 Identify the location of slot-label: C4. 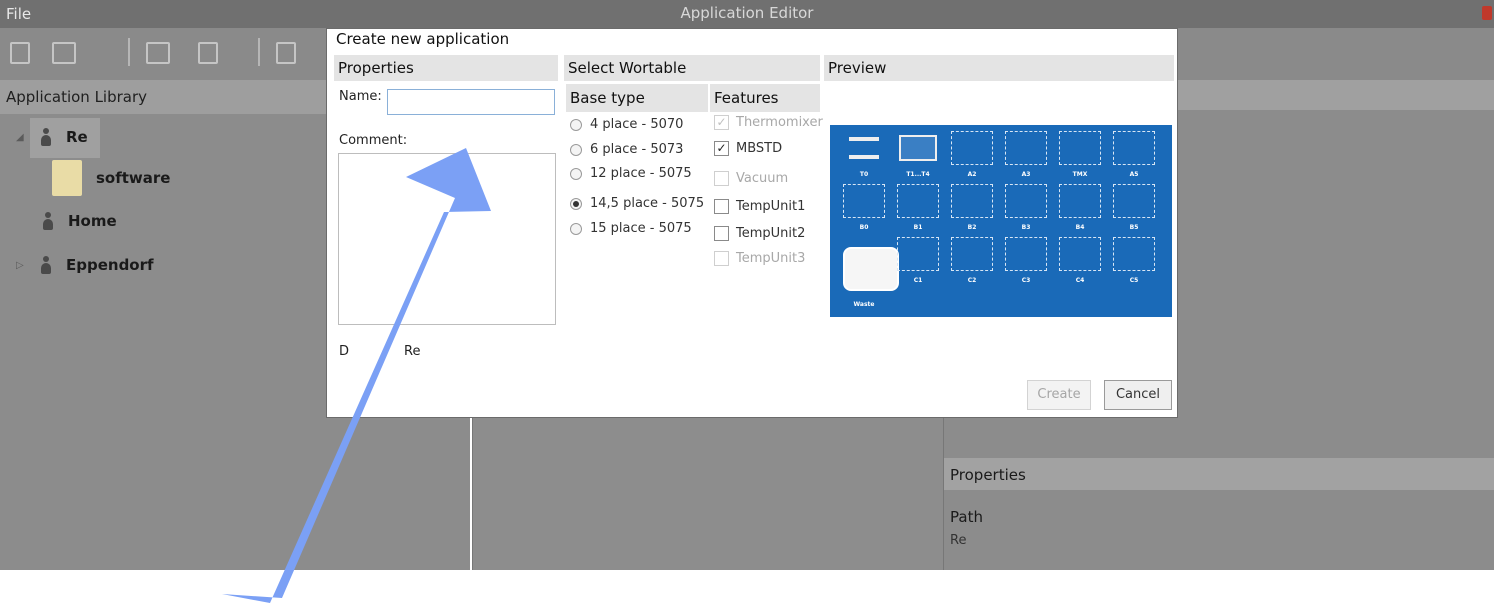
(1080, 280).